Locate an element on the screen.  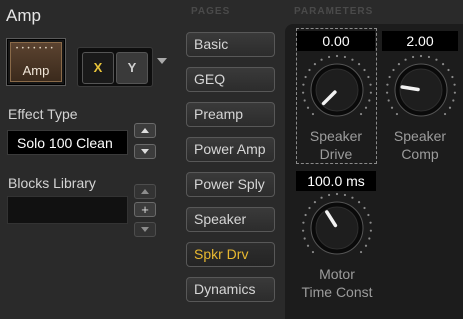
amp-tile-label: Amp is located at coordinates (36, 70).